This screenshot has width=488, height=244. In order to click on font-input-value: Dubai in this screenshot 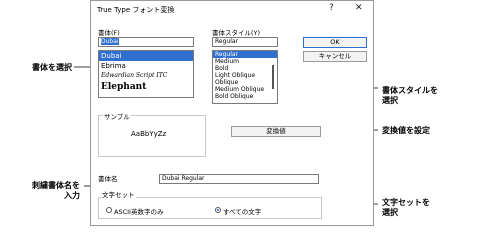, I will do `click(110, 41)`.